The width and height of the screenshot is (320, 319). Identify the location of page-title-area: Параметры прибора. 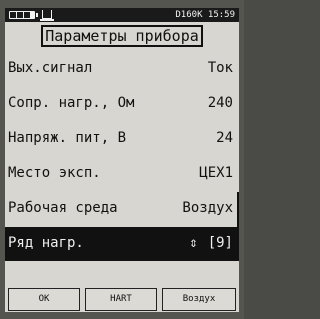
(122, 36).